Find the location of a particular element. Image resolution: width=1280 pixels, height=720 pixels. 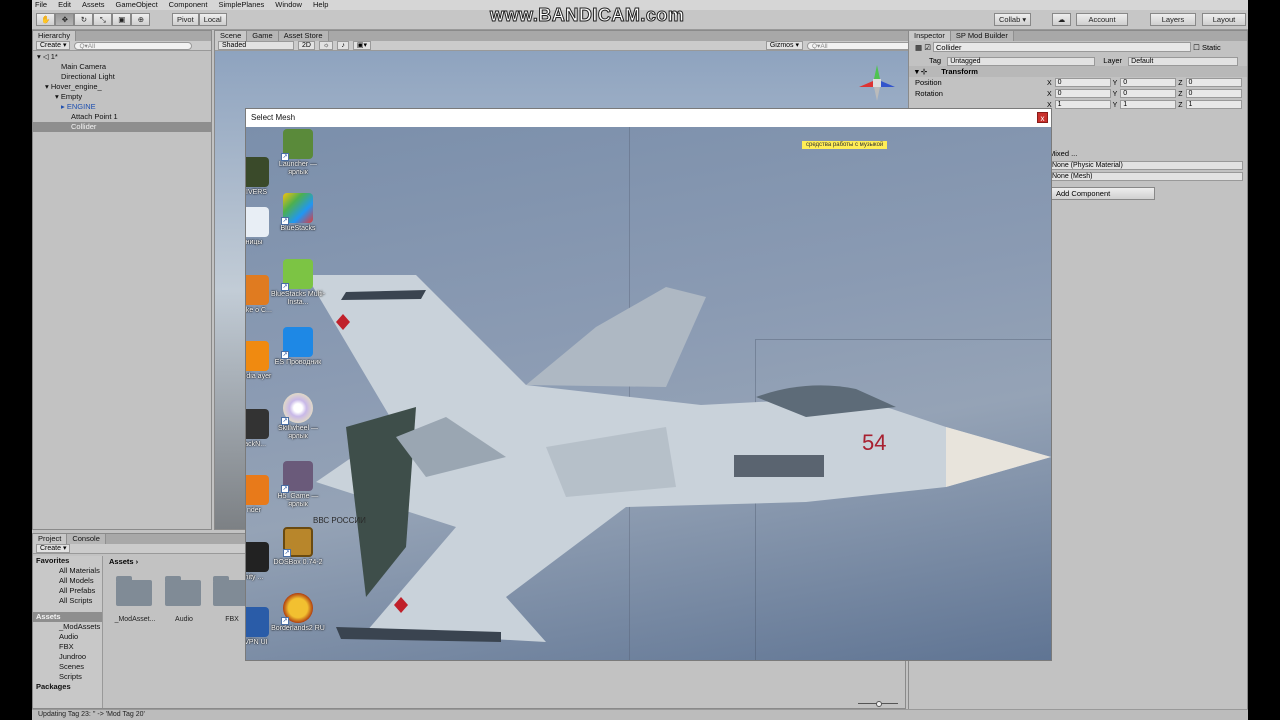

asset-folder-modassets: _ModAssets is located at coordinates (67, 627).